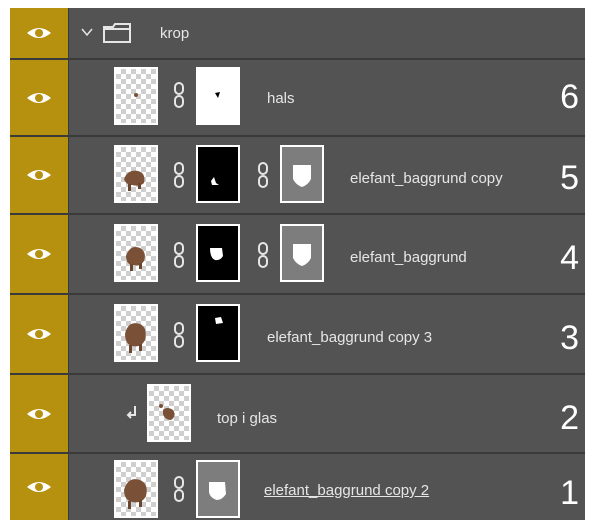 The height and width of the screenshot is (527, 595). What do you see at coordinates (349, 337) in the screenshot?
I see `layer-name: elefant_baggrund copy 3` at bounding box center [349, 337].